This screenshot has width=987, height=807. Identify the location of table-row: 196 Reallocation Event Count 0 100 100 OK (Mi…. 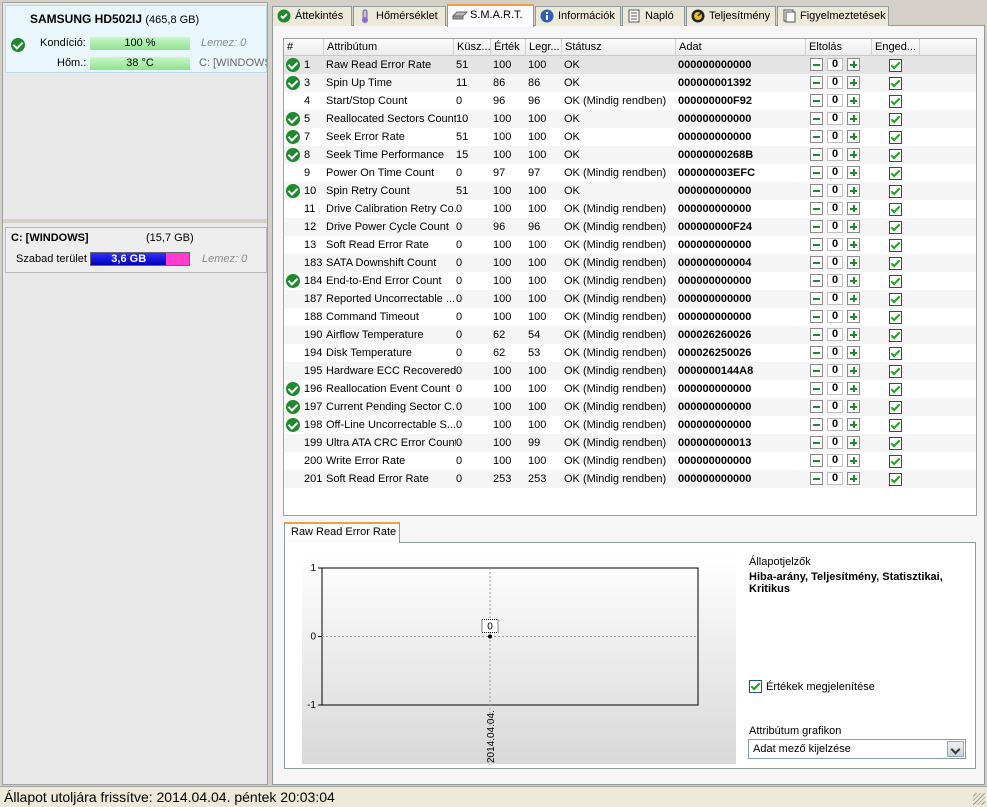
(630, 389).